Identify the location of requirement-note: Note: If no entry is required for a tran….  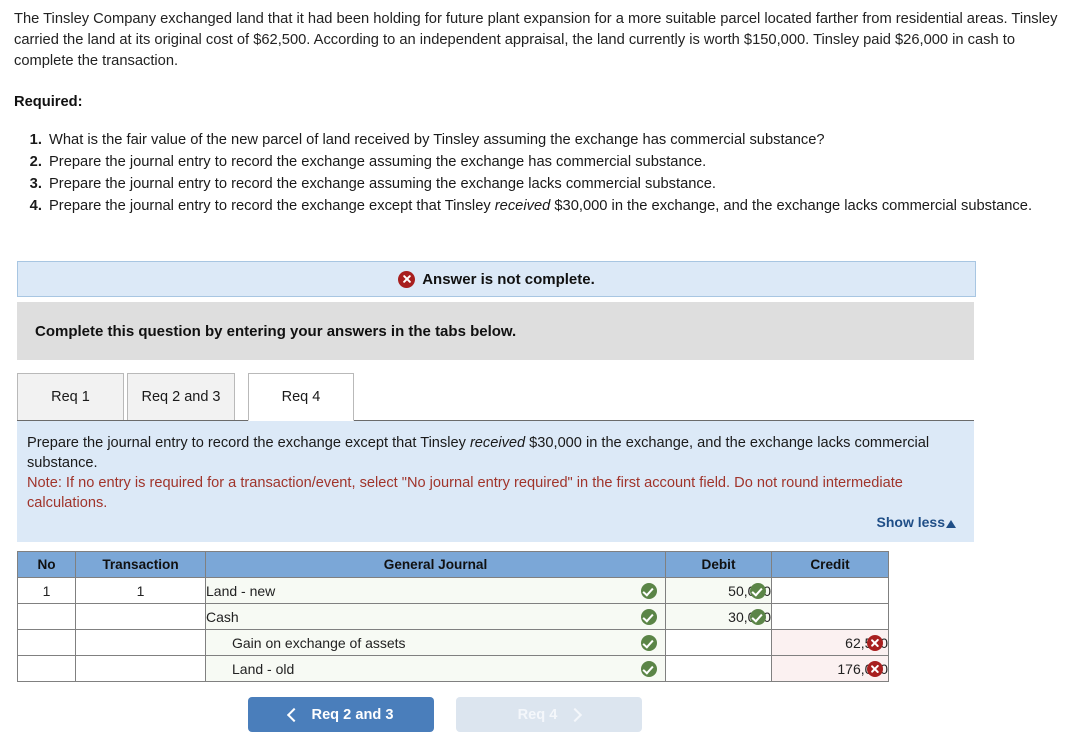
(465, 493).